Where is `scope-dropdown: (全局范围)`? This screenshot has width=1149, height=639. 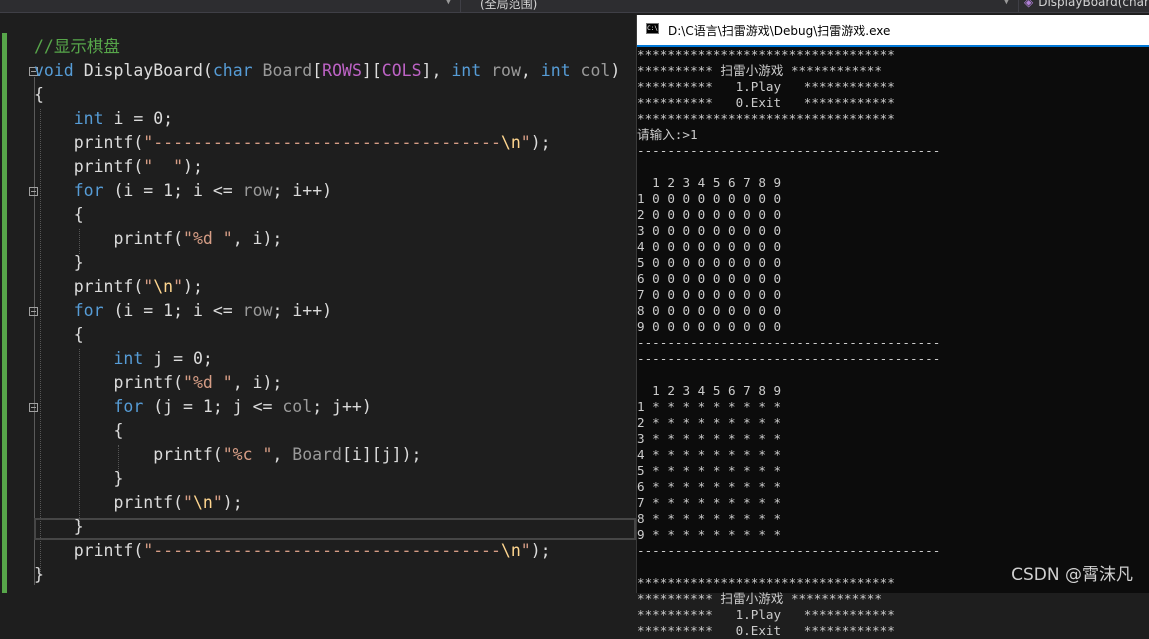
scope-dropdown: (全局范围) is located at coordinates (508, 6).